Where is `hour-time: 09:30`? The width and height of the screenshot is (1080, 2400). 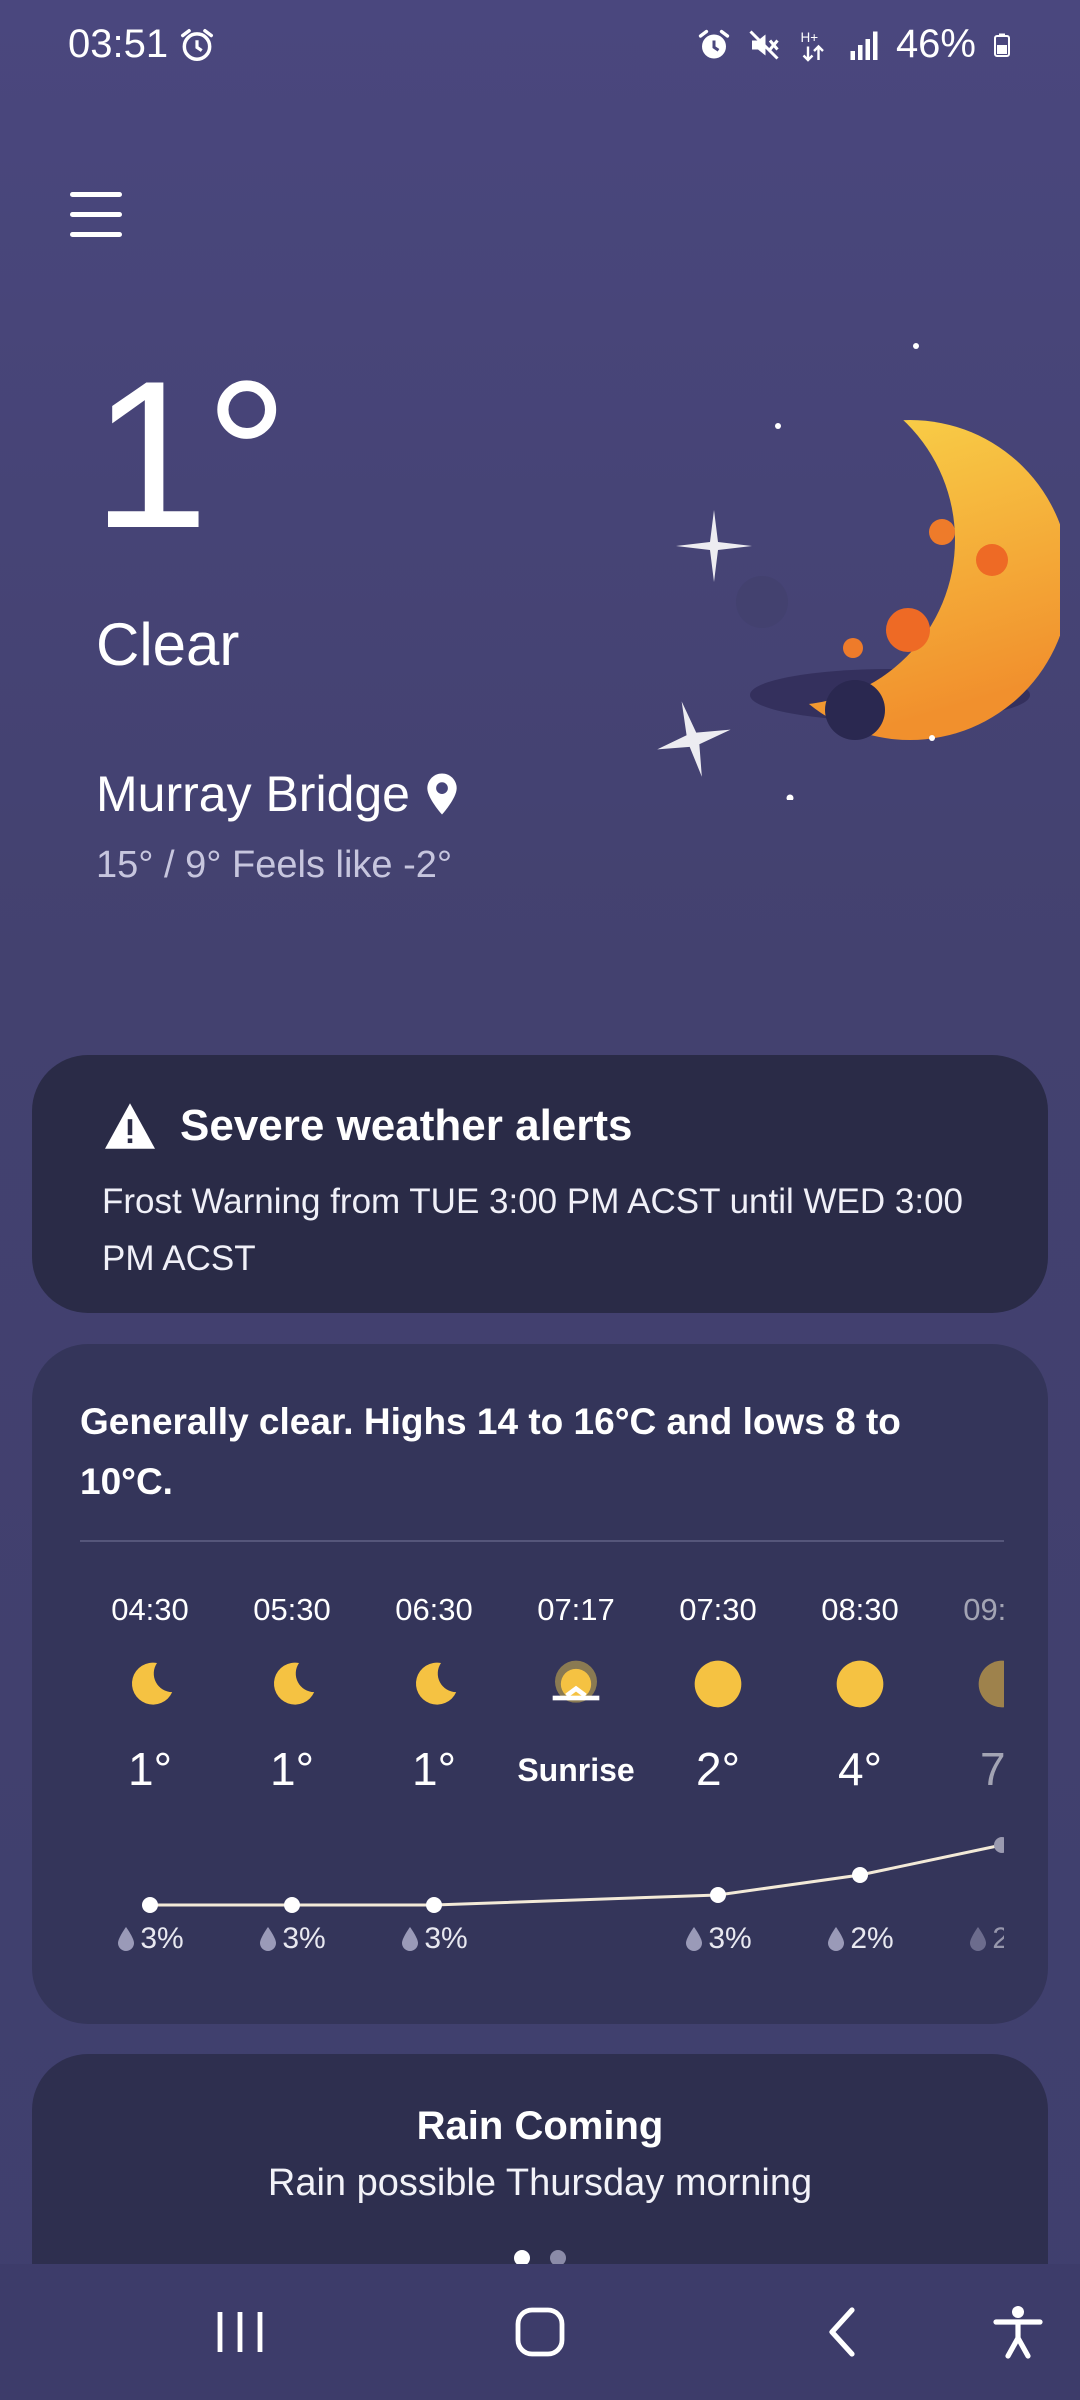
hour-time: 09:30 is located at coordinates (983, 1609).